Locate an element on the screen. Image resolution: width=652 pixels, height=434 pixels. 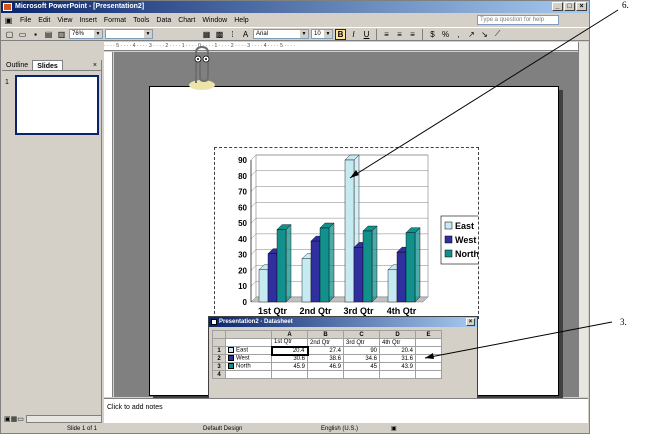
annotation-arrow-right is located at coordinates (518, 340).